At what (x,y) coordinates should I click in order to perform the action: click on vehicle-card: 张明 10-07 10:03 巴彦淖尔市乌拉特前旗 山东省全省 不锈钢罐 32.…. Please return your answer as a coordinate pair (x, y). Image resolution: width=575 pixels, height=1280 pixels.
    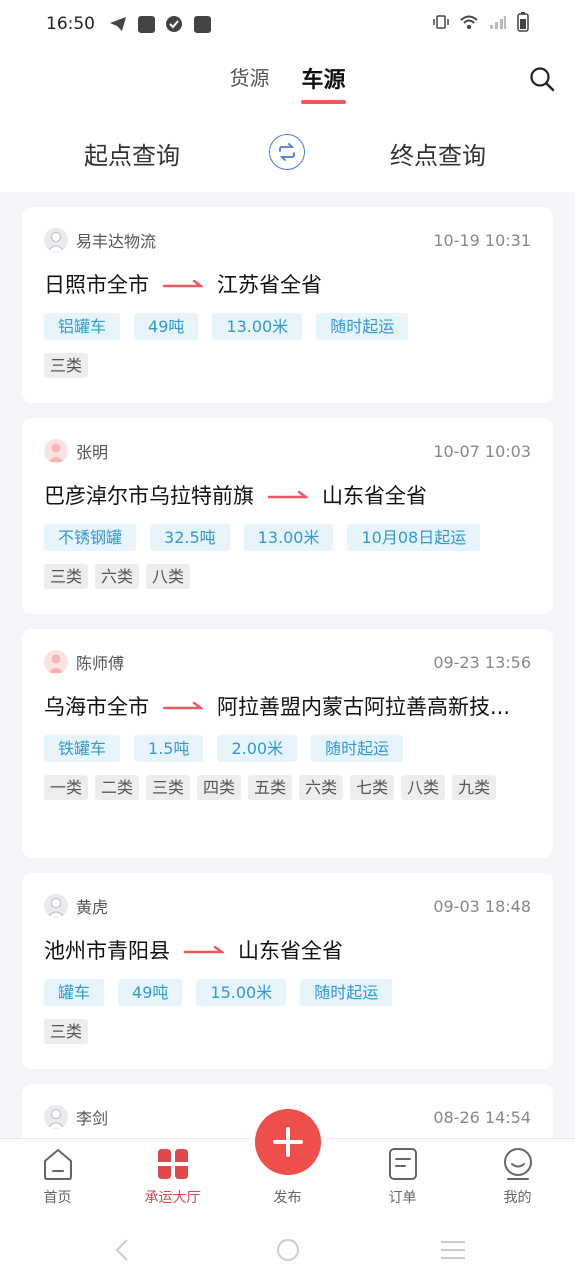
    Looking at the image, I should click on (287, 516).